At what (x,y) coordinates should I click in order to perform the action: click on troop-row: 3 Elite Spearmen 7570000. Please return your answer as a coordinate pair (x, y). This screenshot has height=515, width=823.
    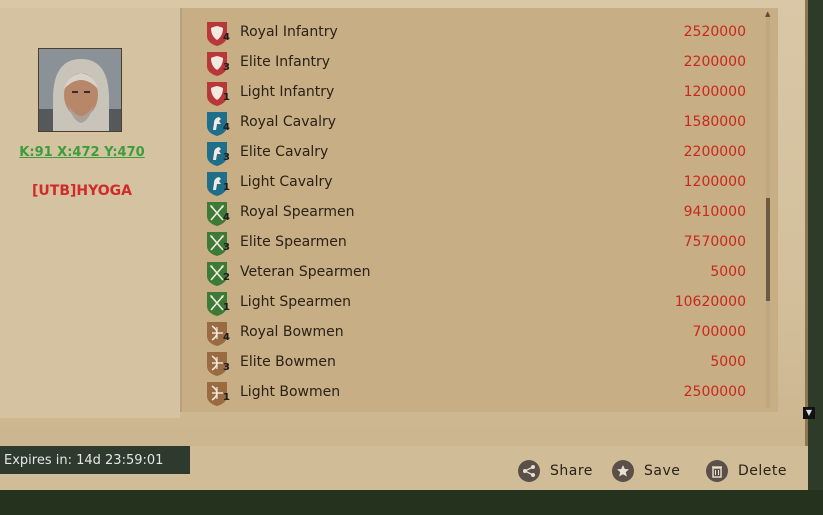
    Looking at the image, I should click on (484, 243).